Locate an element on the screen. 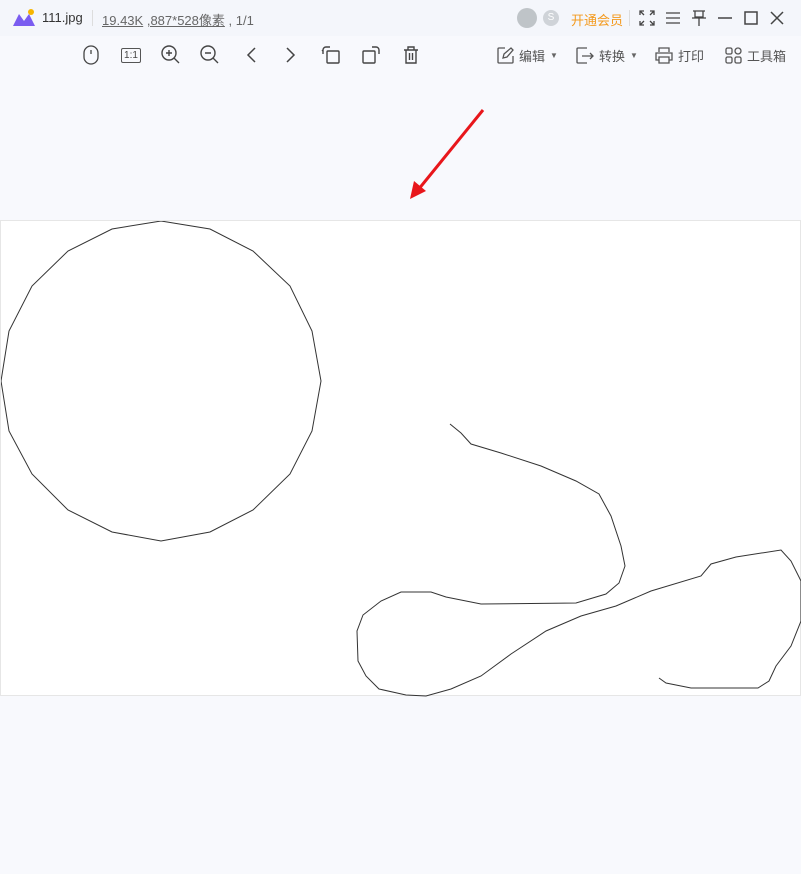 The image size is (801, 874). circle-polygon-shape is located at coordinates (161, 381).